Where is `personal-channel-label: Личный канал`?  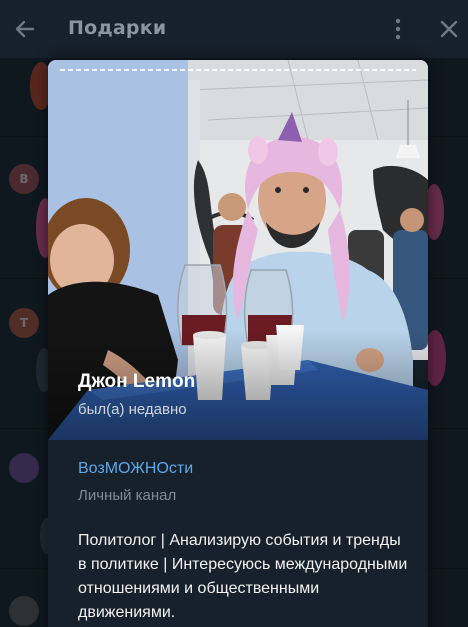
personal-channel-label: Личный канал is located at coordinates (127, 495).